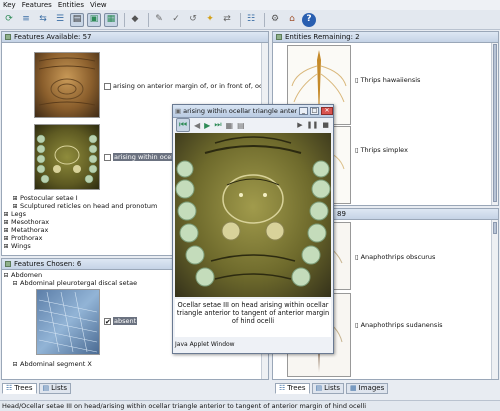 The image size is (500, 411). I want to click on pointer-icon: ✎, so click(159, 20).